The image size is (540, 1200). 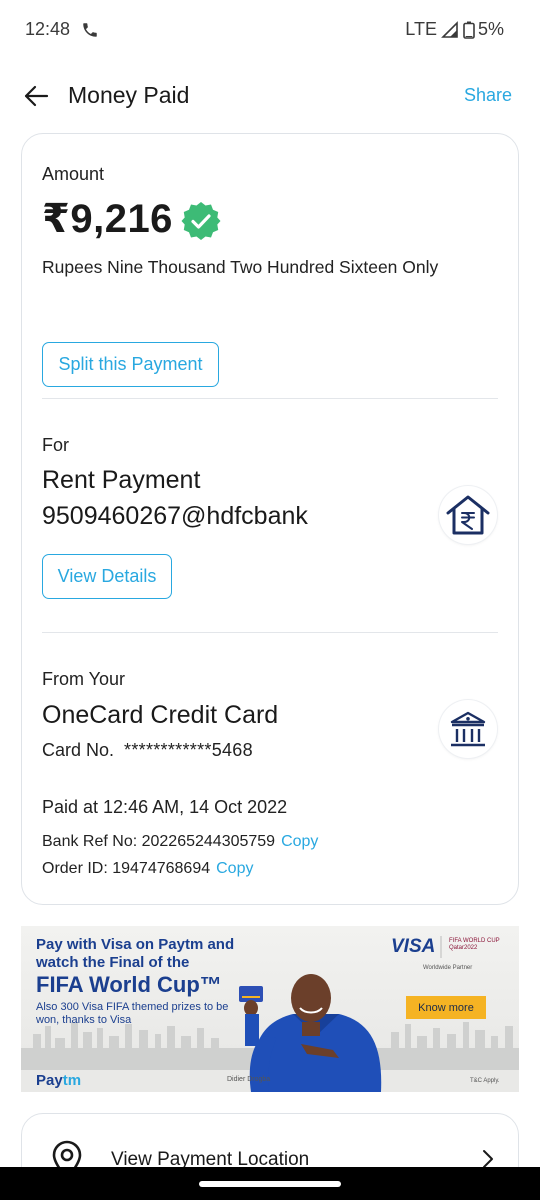 What do you see at coordinates (270, 96) in the screenshot?
I see `page-header: Money Paid Share` at bounding box center [270, 96].